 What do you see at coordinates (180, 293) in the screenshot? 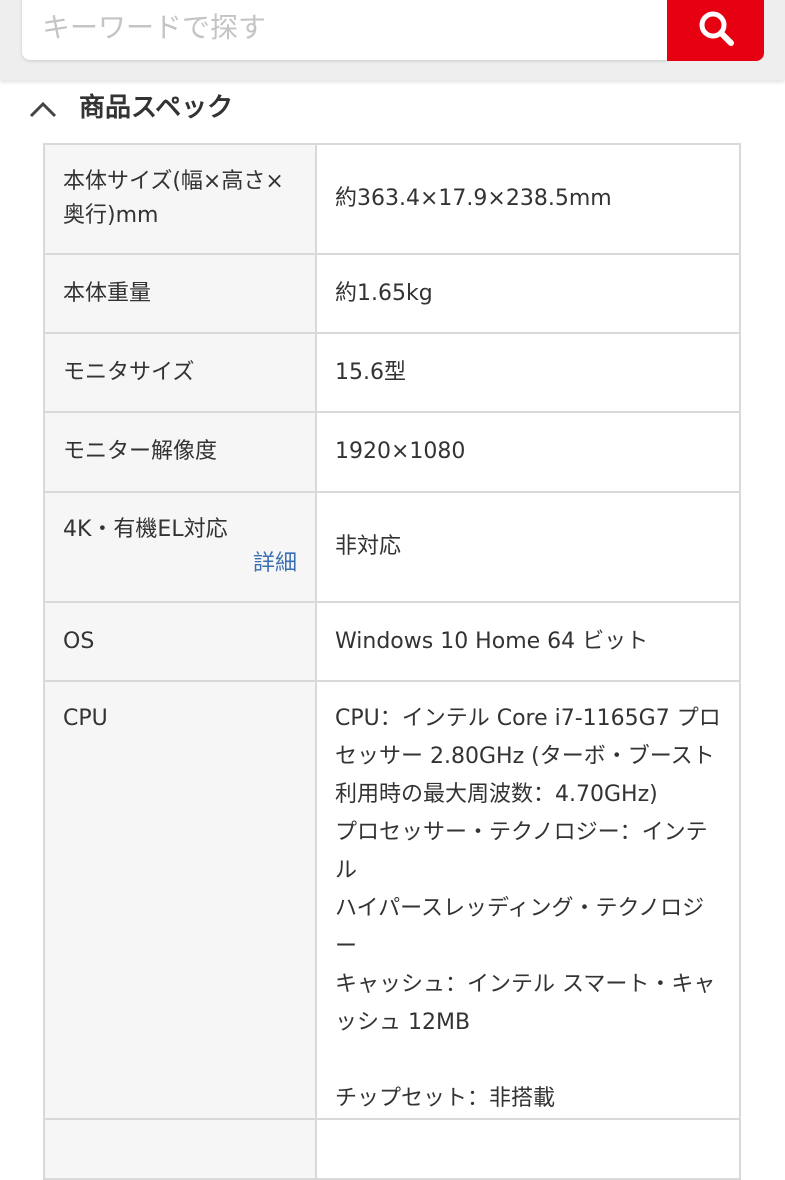
I see `spec-label: 本体重量` at bounding box center [180, 293].